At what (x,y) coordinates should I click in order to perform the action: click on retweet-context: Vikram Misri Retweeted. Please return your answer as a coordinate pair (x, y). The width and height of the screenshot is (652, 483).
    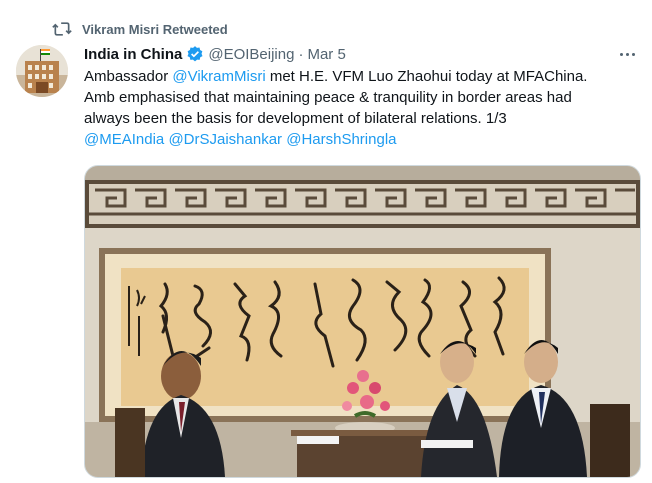
    Looking at the image, I should click on (140, 29).